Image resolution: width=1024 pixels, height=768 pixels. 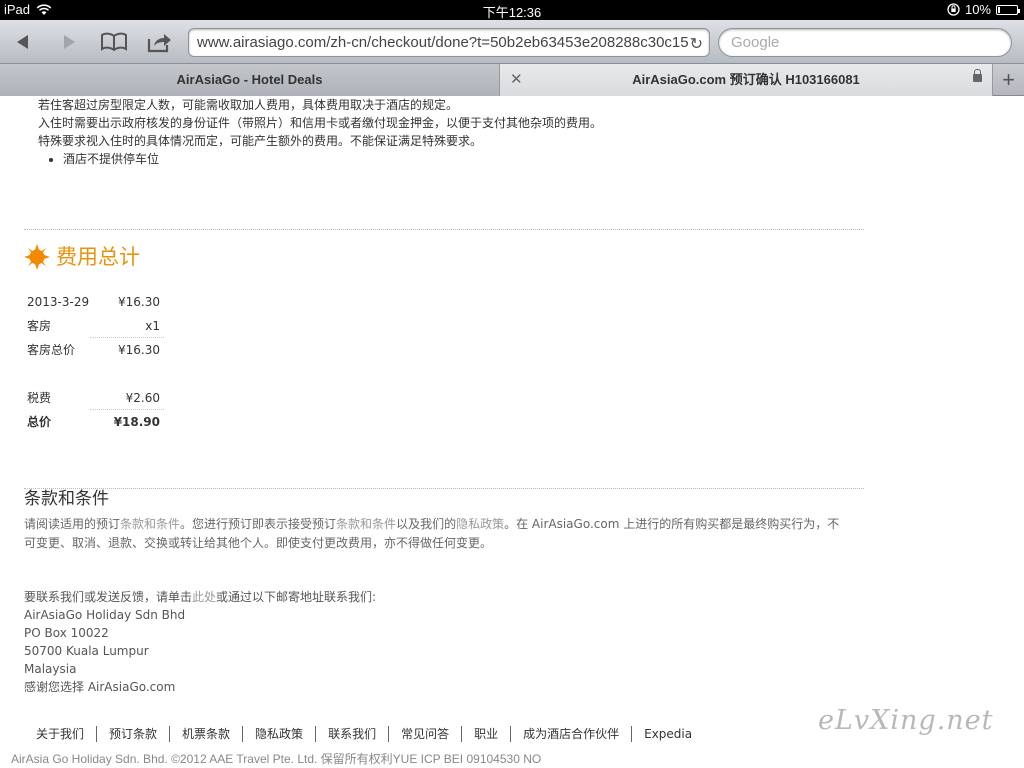 I want to click on status-bar: iPad 下午12:36 10%, so click(x=512, y=10).